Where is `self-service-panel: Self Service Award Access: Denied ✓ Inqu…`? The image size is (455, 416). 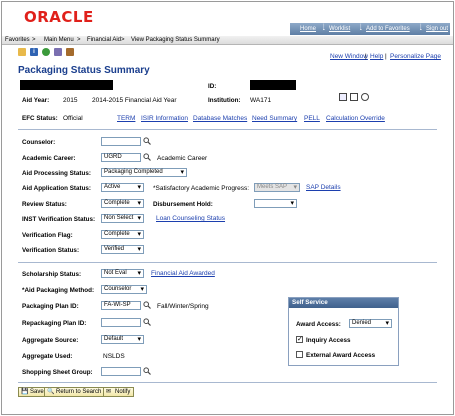 self-service-panel: Self Service Award Access: Denied ✓ Inqu… is located at coordinates (343, 331).